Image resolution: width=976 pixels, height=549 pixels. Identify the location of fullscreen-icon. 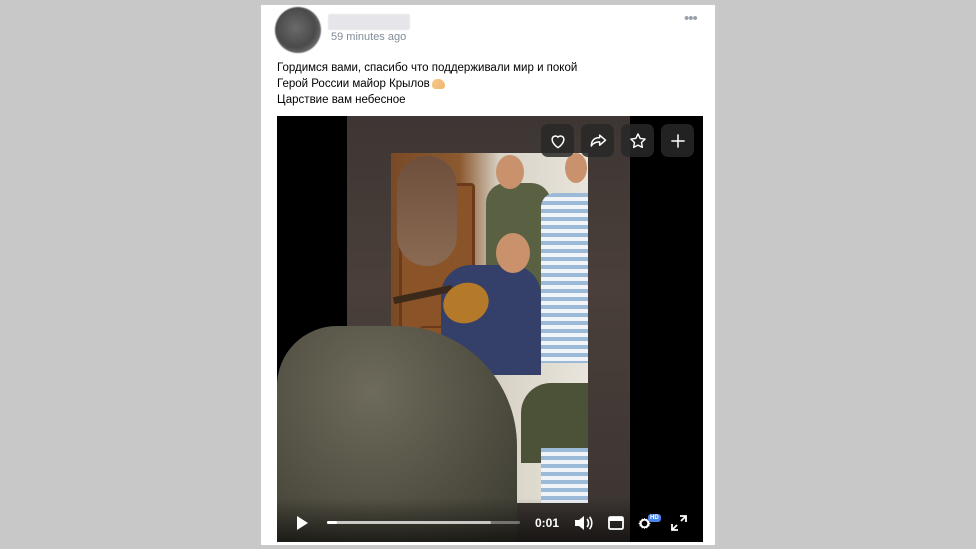
(679, 523).